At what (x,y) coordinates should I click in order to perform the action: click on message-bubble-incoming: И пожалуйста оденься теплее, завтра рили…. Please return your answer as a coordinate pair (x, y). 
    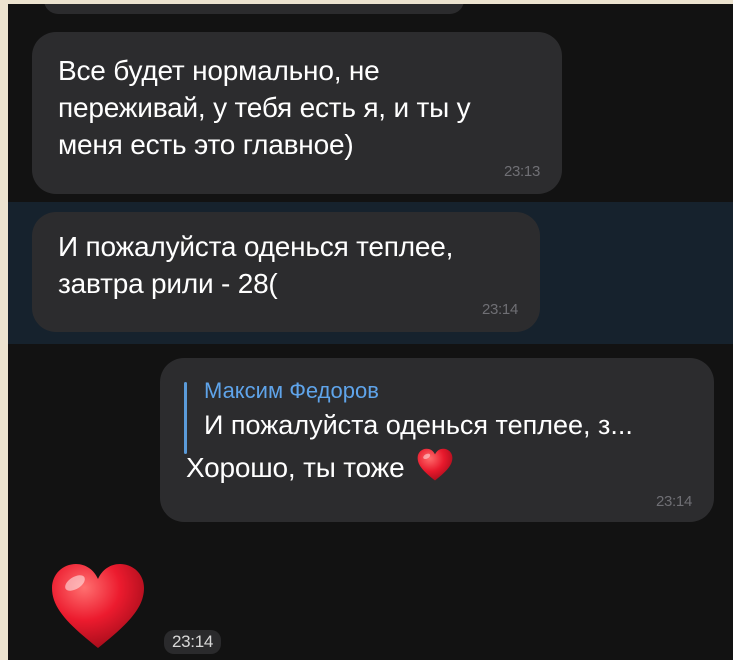
    Looking at the image, I should click on (286, 272).